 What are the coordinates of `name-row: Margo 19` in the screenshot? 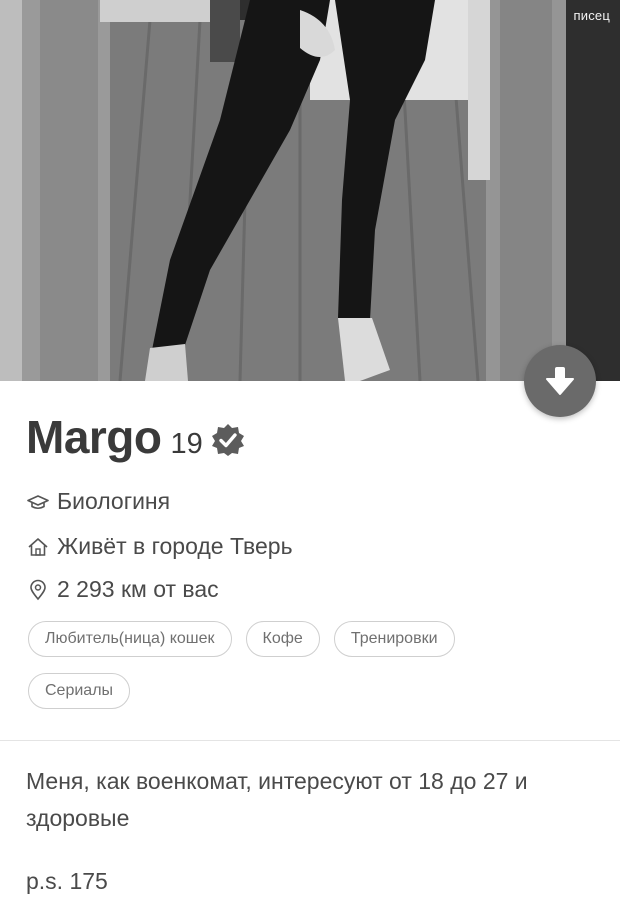 It's located at (135, 437).